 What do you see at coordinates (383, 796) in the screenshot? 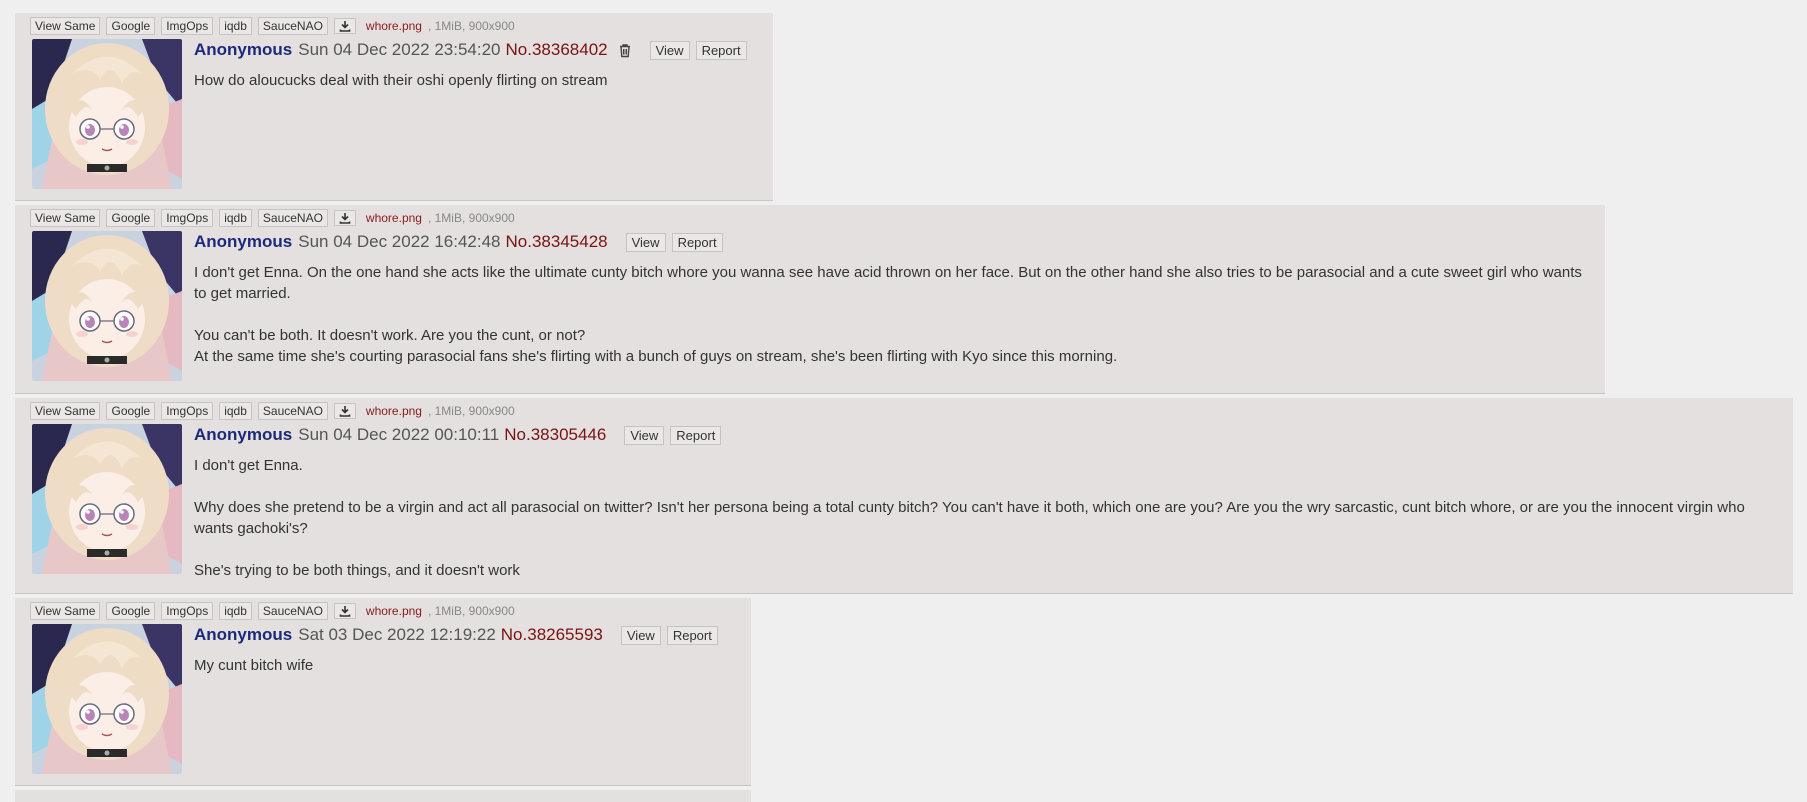
I see `post-partial` at bounding box center [383, 796].